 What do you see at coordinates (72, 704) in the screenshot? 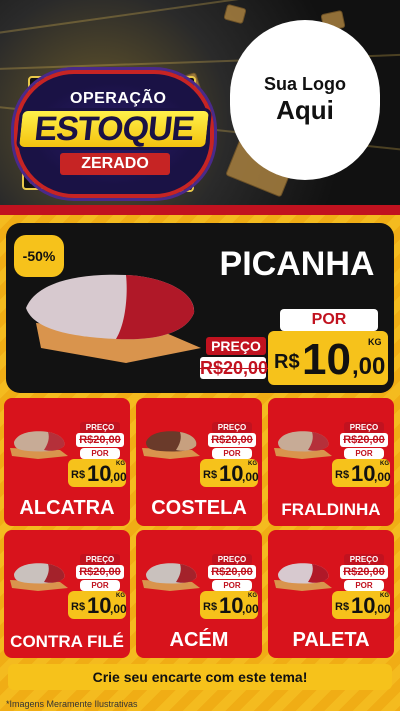
I see `disclaimer: *Imagens Meramente Ilustrativas` at bounding box center [72, 704].